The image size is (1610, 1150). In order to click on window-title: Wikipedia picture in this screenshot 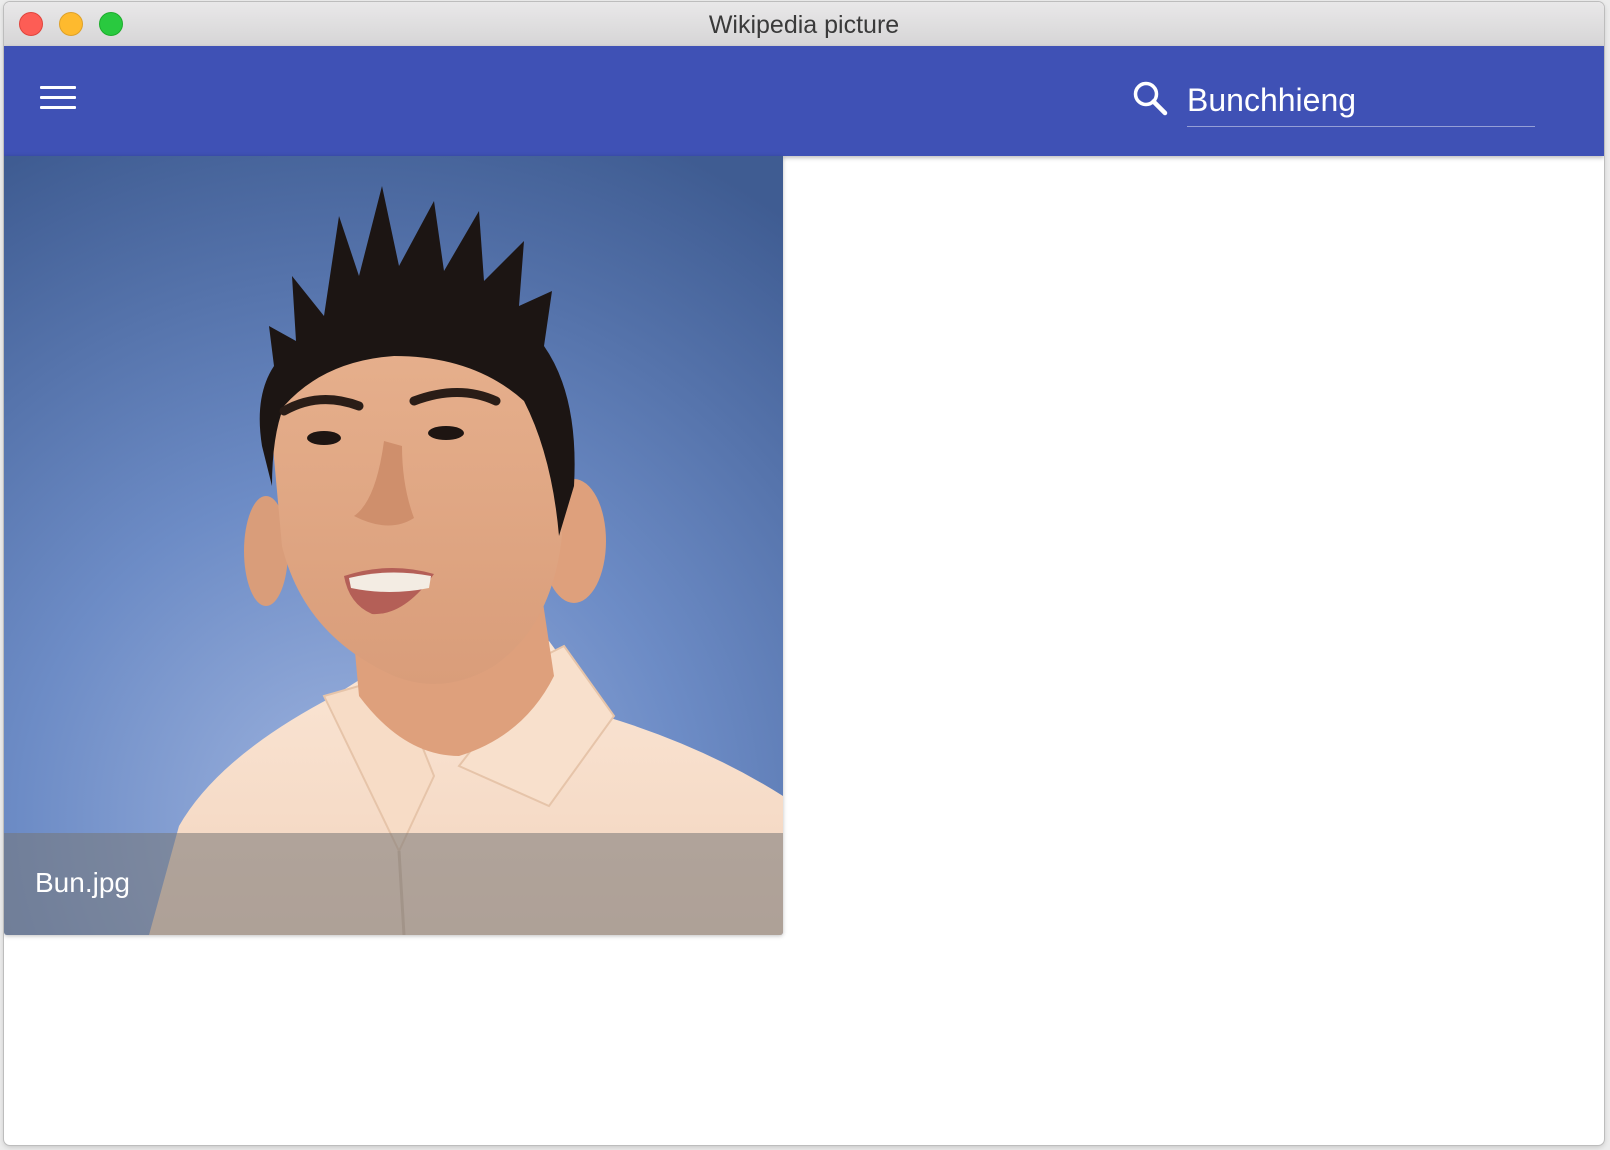, I will do `click(804, 25)`.